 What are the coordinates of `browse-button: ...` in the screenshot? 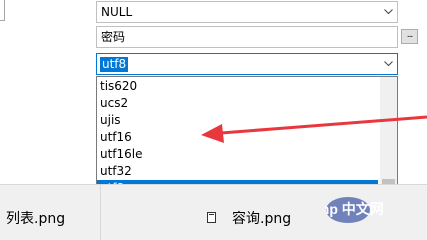 It's located at (409, 36).